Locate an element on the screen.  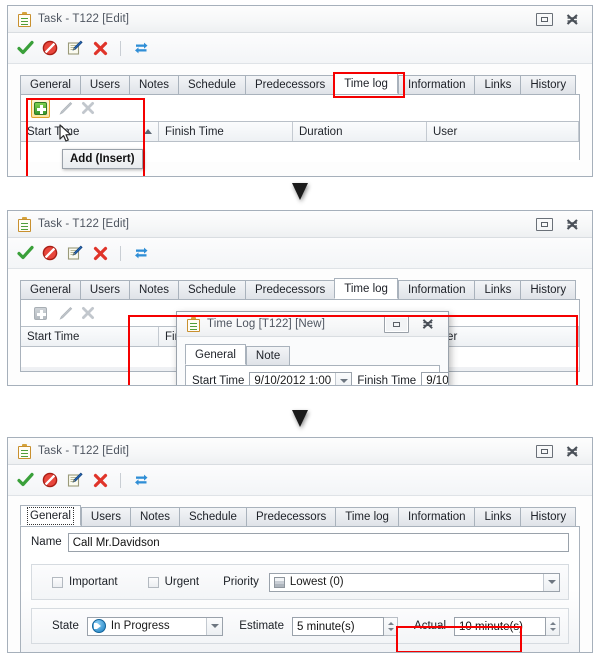
titlebar-step3: Task - T122 [Edit] is located at coordinates (300, 451).